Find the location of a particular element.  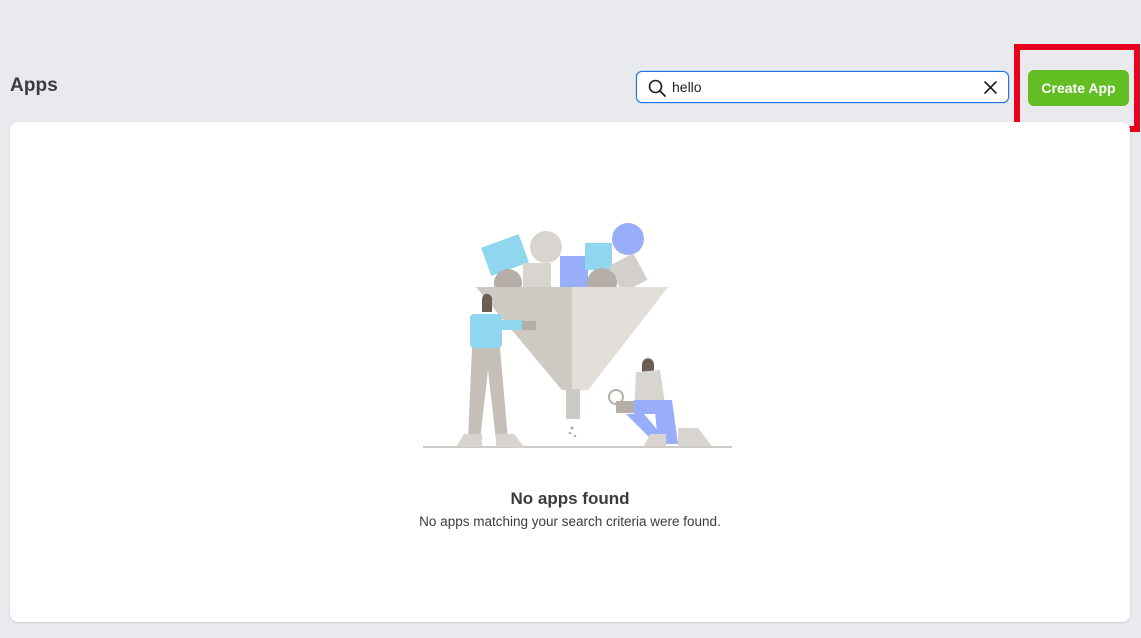

page-title: Apps is located at coordinates (34, 85).